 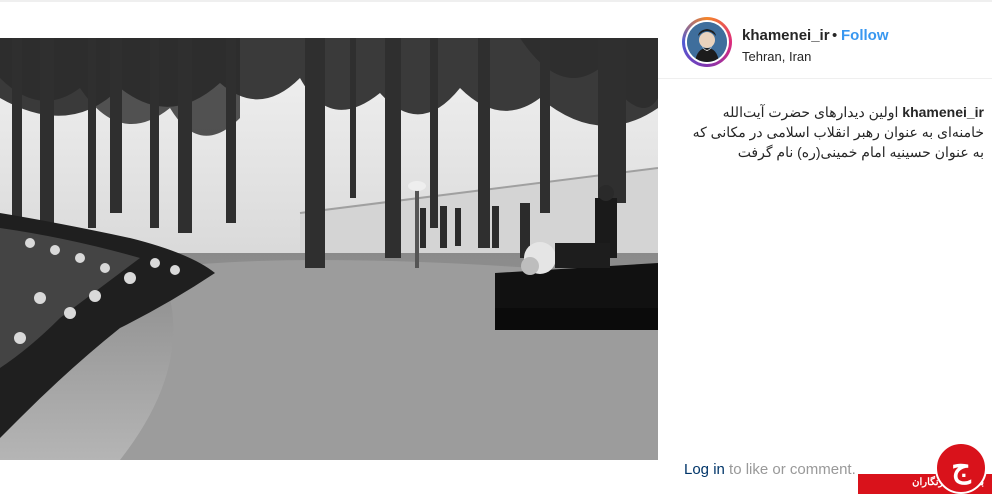 What do you see at coordinates (943, 112) in the screenshot?
I see `caption-username-link: khamenei_ir` at bounding box center [943, 112].